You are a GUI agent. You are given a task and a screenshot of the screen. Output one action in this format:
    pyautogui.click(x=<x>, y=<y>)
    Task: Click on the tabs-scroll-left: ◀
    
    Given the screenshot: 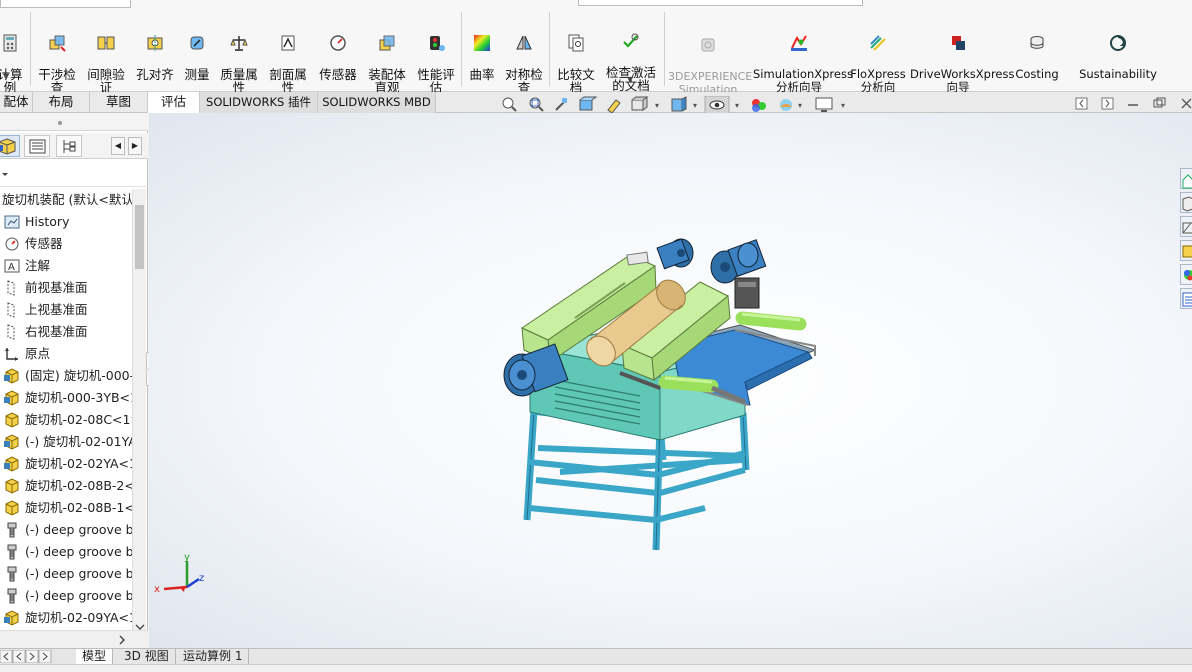 What is the action you would take?
    pyautogui.click(x=118, y=146)
    